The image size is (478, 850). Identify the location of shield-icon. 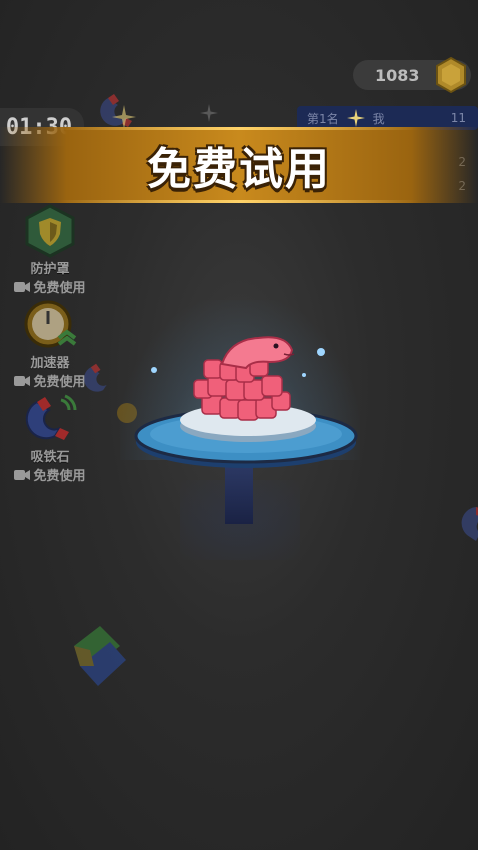
(50, 231).